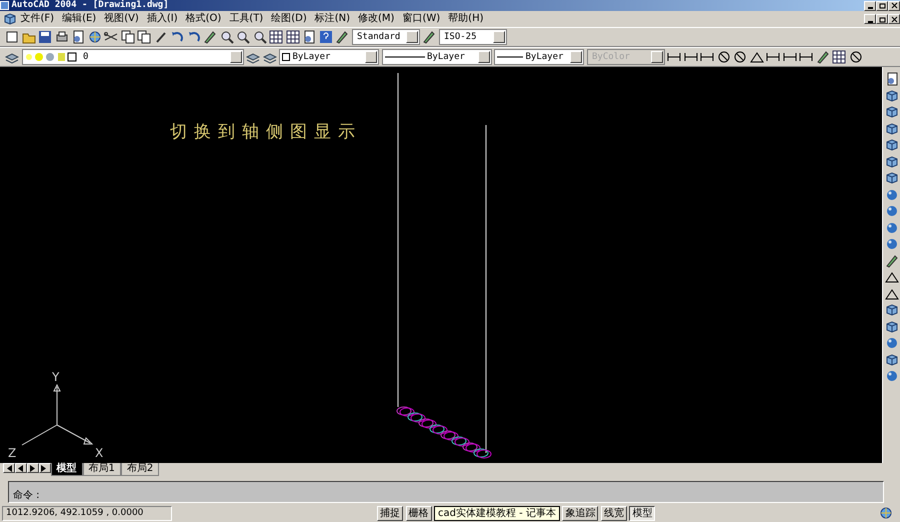  What do you see at coordinates (56, 377) in the screenshot?
I see `y-axis-label: Y` at bounding box center [56, 377].